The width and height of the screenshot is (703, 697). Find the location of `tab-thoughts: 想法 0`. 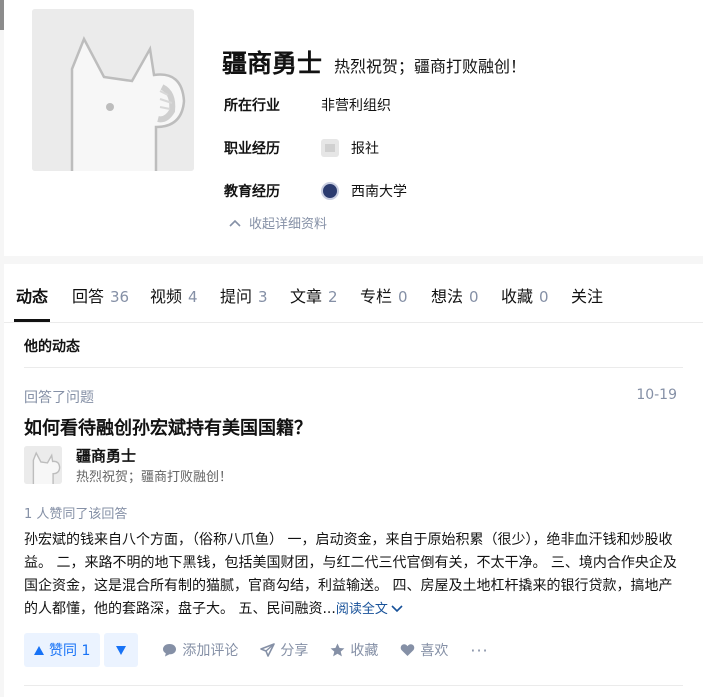

tab-thoughts: 想法 0 is located at coordinates (455, 295).